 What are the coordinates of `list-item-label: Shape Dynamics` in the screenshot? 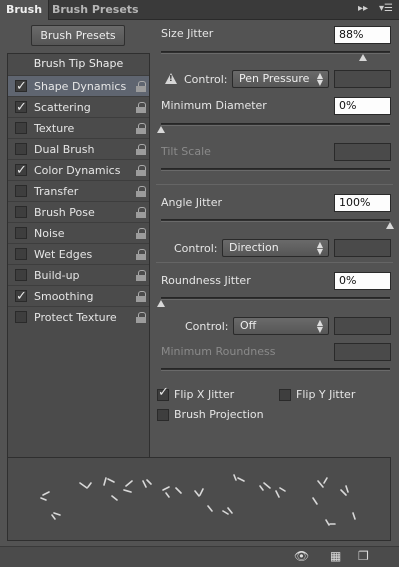 It's located at (80, 86).